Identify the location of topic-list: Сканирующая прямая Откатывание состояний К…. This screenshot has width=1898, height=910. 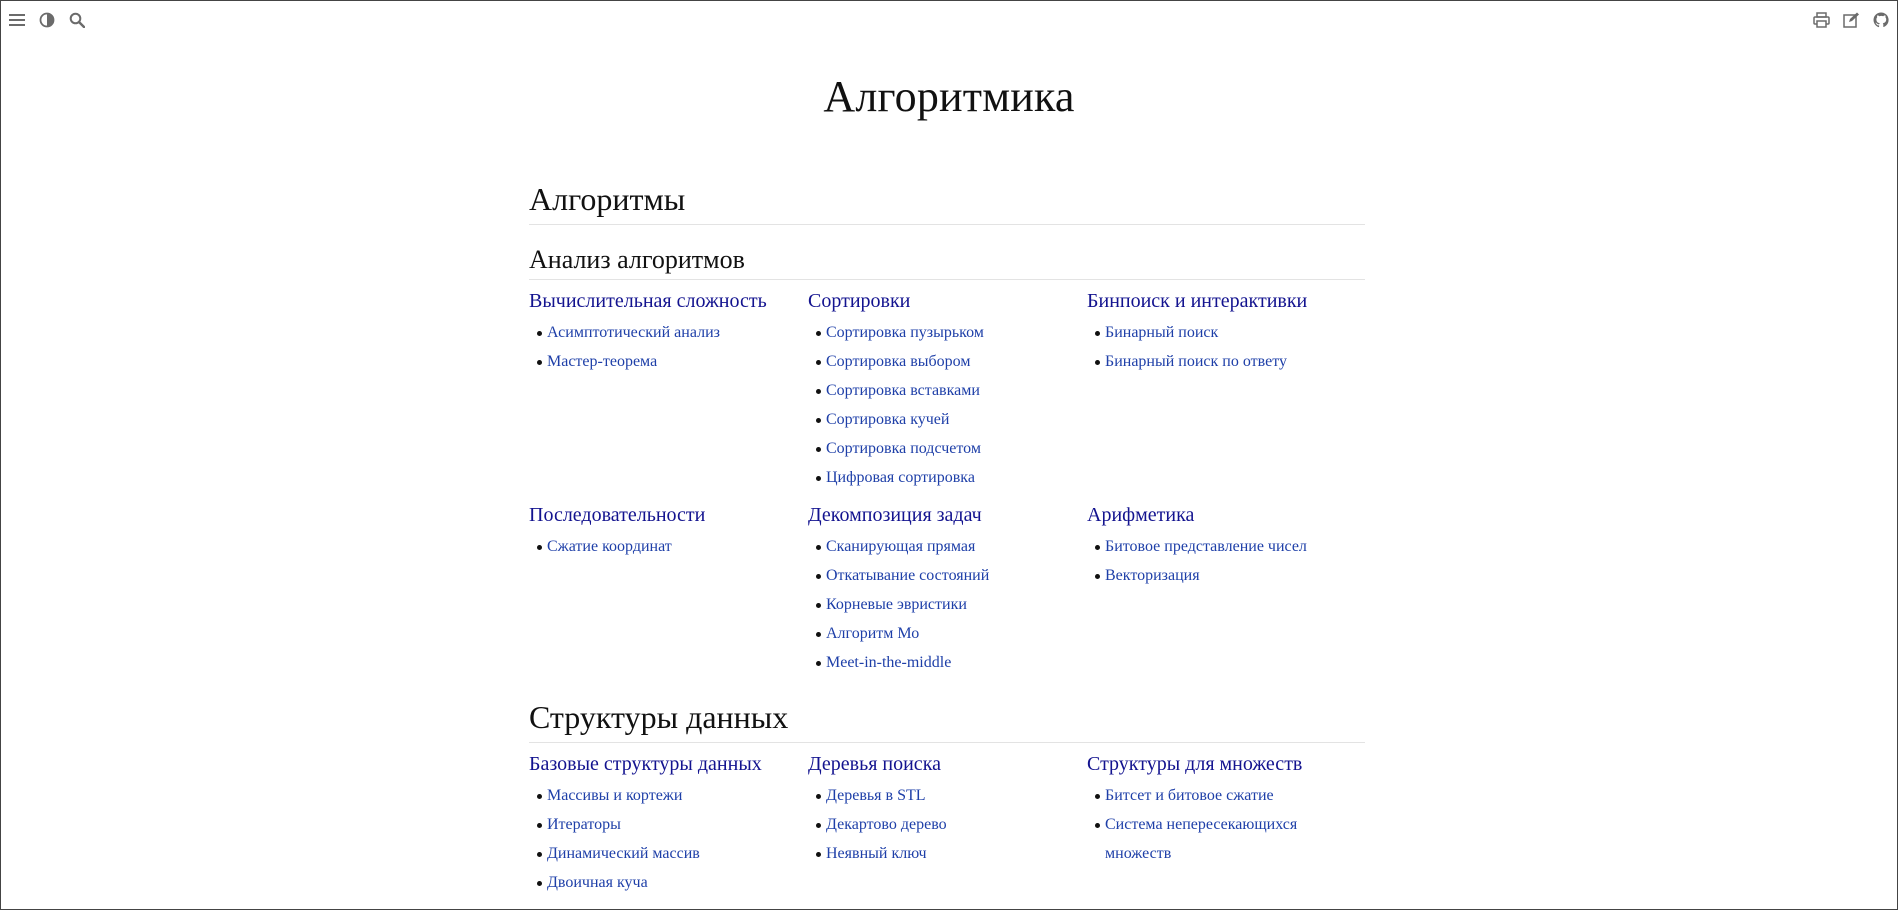
(947, 604).